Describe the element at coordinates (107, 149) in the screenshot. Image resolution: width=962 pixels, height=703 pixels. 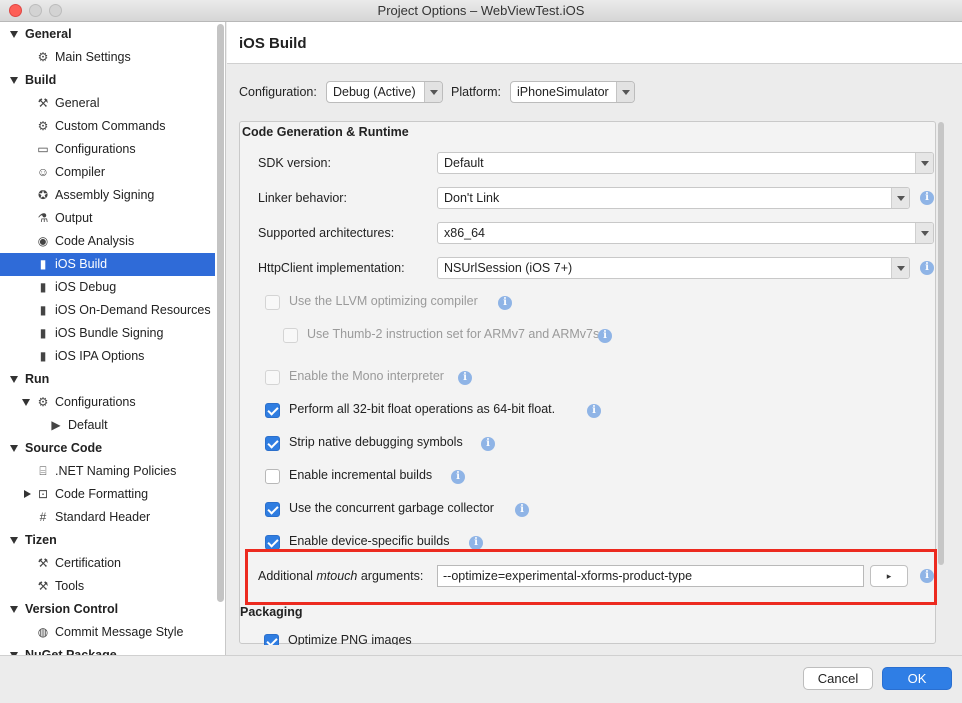
I see `sidebar-item: ▭ Configurations` at that location.